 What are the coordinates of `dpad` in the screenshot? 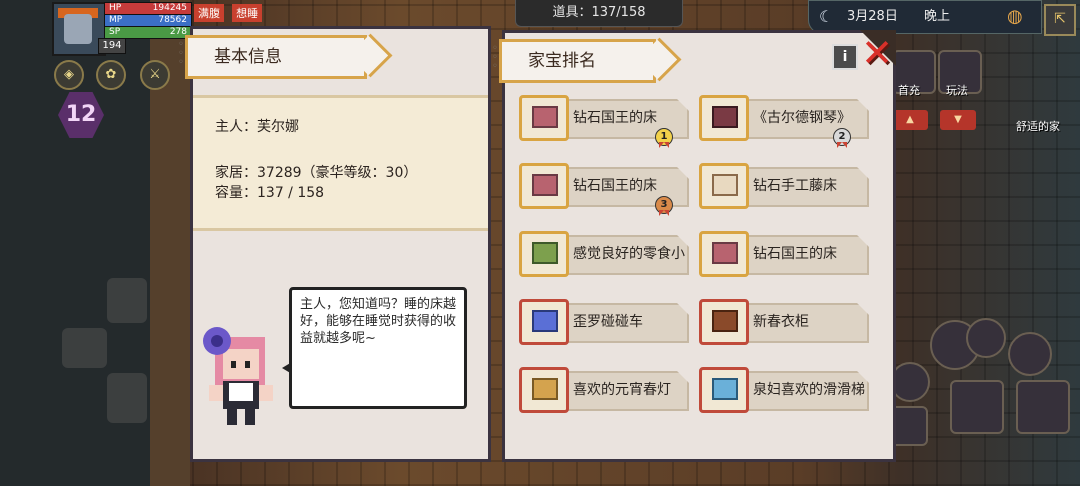 It's located at (127, 353).